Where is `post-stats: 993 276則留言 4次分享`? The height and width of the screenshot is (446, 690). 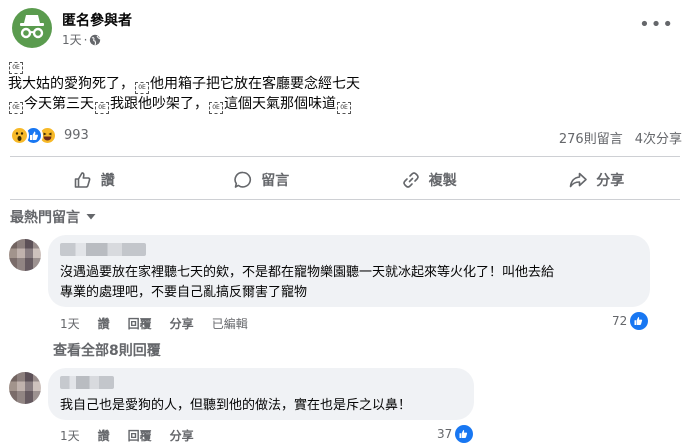
post-stats: 993 276則留言 4次分享 is located at coordinates (346, 137).